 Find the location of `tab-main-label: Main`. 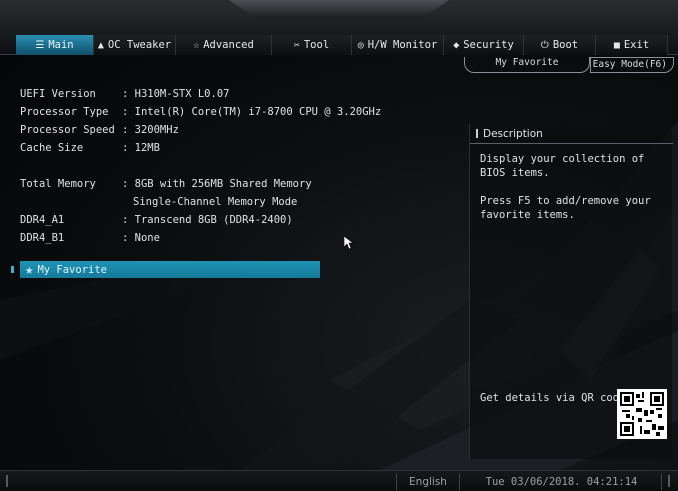

tab-main-label: Main is located at coordinates (61, 45).